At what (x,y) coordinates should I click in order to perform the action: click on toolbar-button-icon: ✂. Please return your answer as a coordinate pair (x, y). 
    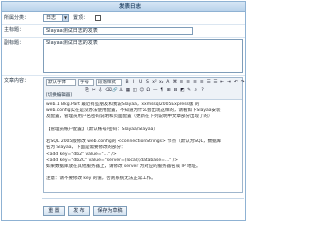
    Looking at the image, I should click on (94, 90).